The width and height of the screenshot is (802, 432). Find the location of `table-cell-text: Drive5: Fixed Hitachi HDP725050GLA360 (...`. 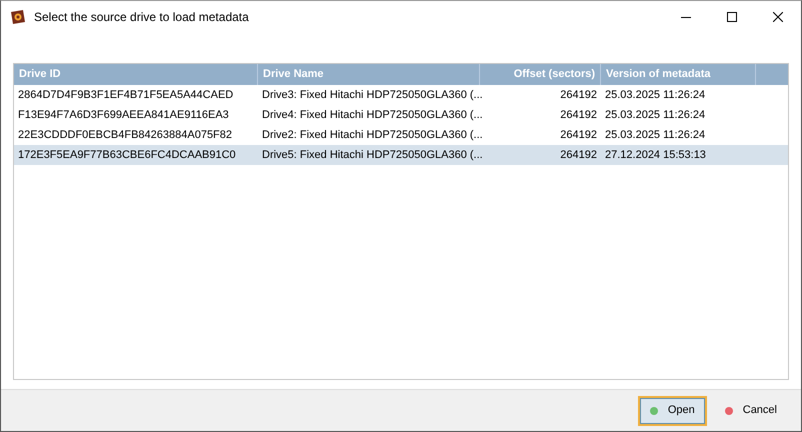

table-cell-text: Drive5: Fixed Hitachi HDP725050GLA360 (... is located at coordinates (370, 155).